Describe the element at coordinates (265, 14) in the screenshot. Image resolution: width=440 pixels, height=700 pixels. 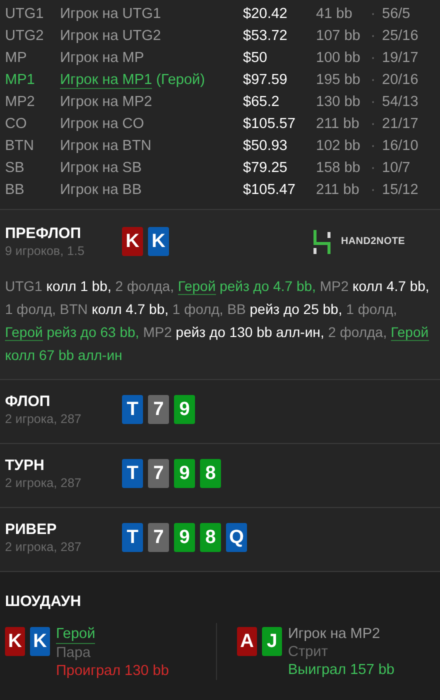
I see `stack-amount: $20.42` at that location.